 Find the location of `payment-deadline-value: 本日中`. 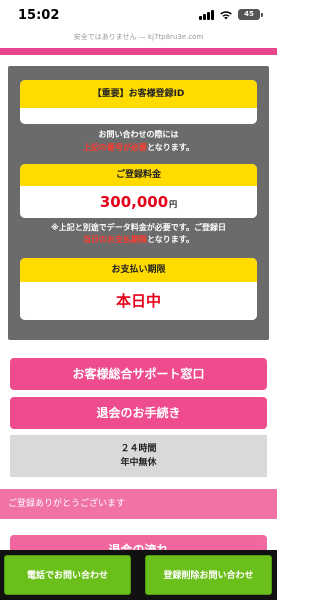

payment-deadline-value: 本日中 is located at coordinates (138, 301).